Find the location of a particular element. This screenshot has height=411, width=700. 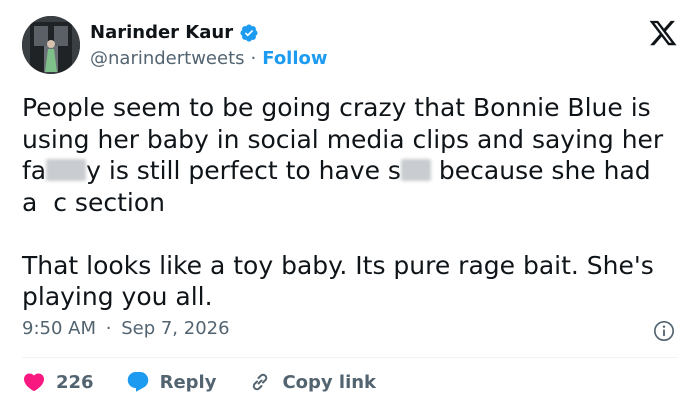

heart-icon is located at coordinates (34, 382).